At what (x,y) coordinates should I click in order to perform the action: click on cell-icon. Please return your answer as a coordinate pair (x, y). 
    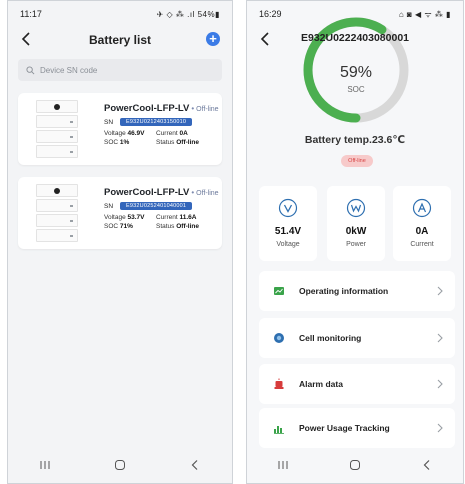
    Looking at the image, I should click on (279, 338).